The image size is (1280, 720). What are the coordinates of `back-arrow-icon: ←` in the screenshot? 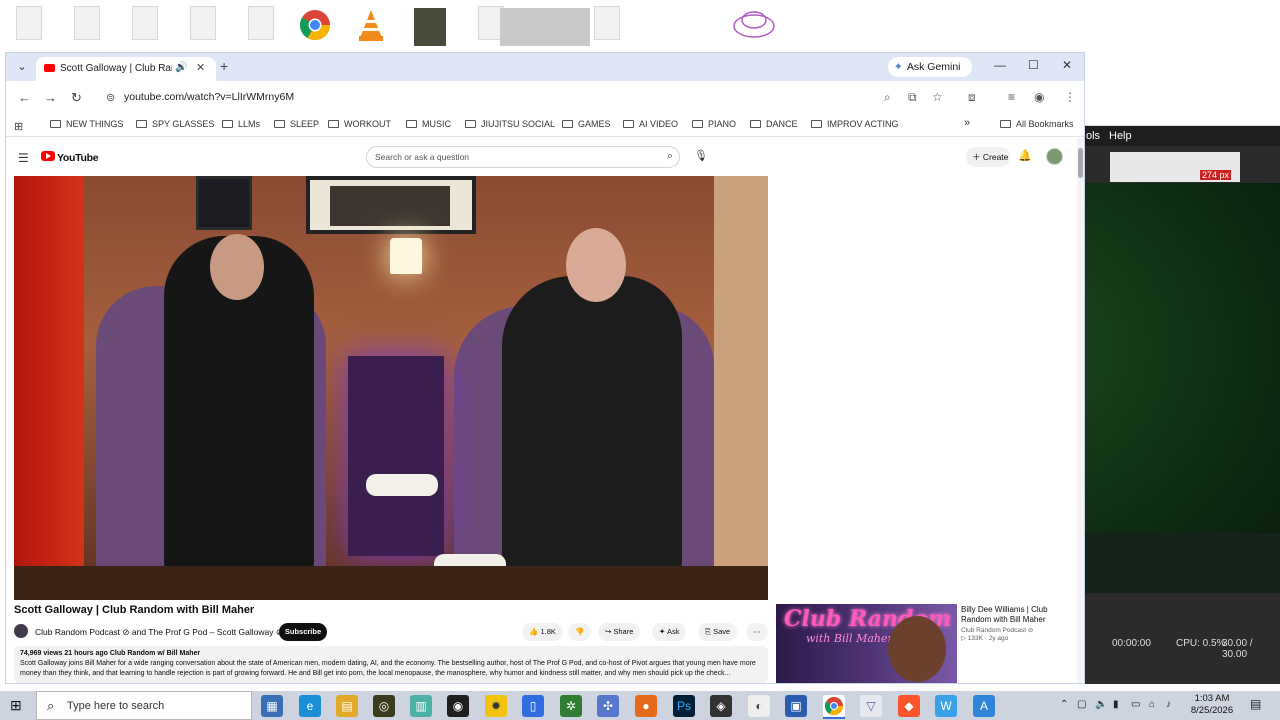 It's located at (24, 97).